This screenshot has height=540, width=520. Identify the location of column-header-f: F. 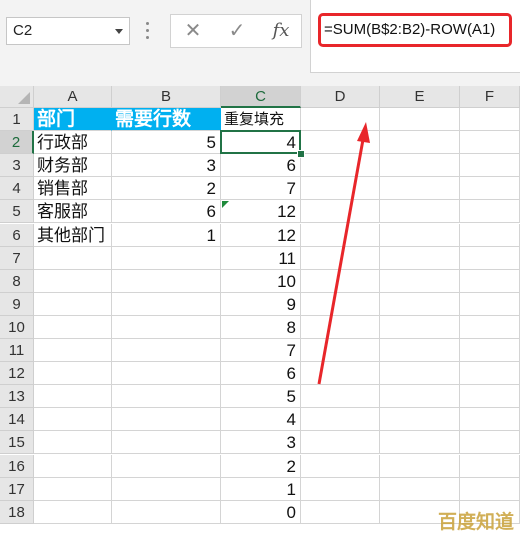
(490, 97).